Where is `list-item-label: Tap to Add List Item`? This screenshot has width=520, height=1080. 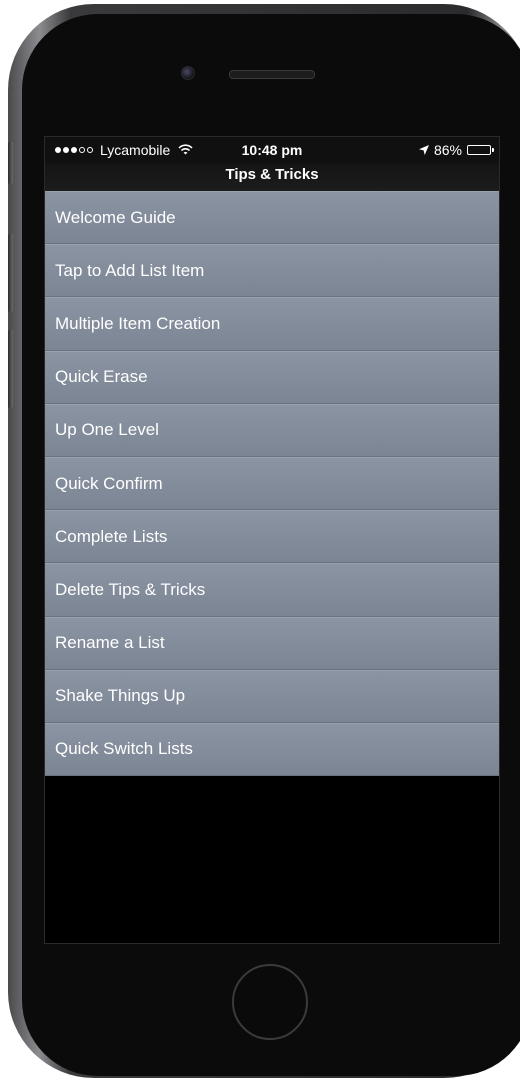
list-item-label: Tap to Add List Item is located at coordinates (130, 270).